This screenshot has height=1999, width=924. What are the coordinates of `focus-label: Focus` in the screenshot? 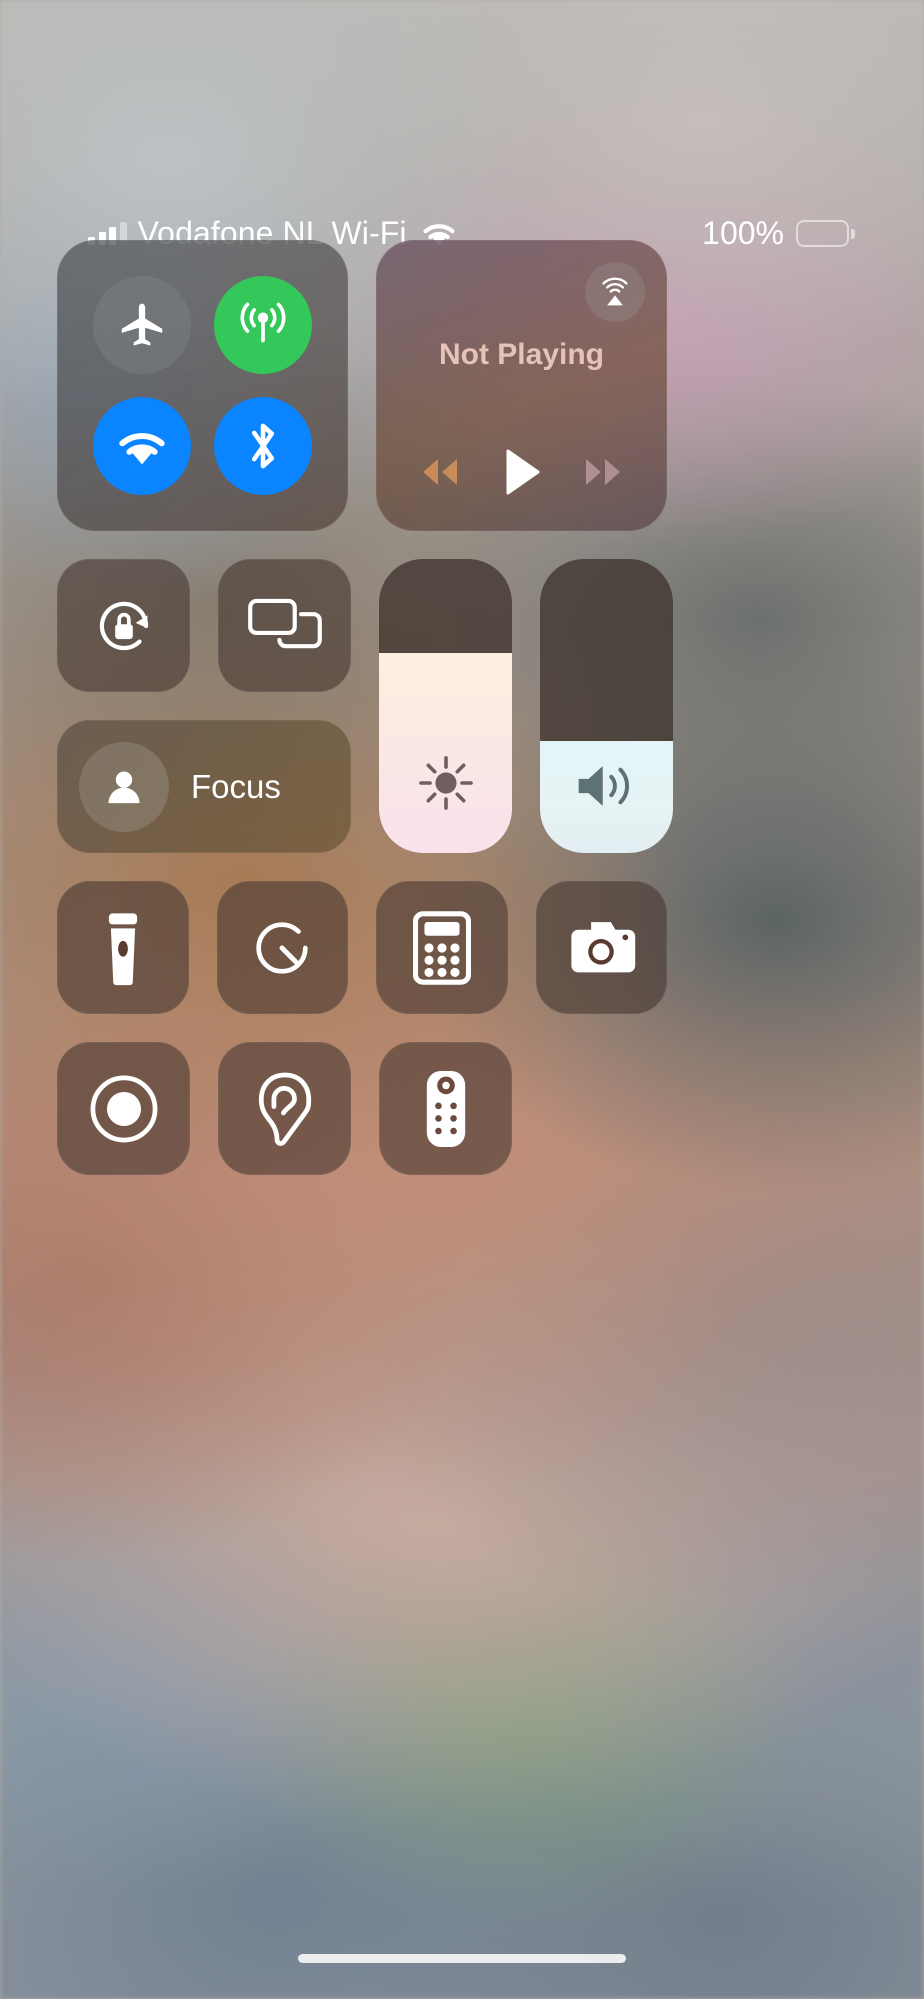 It's located at (236, 786).